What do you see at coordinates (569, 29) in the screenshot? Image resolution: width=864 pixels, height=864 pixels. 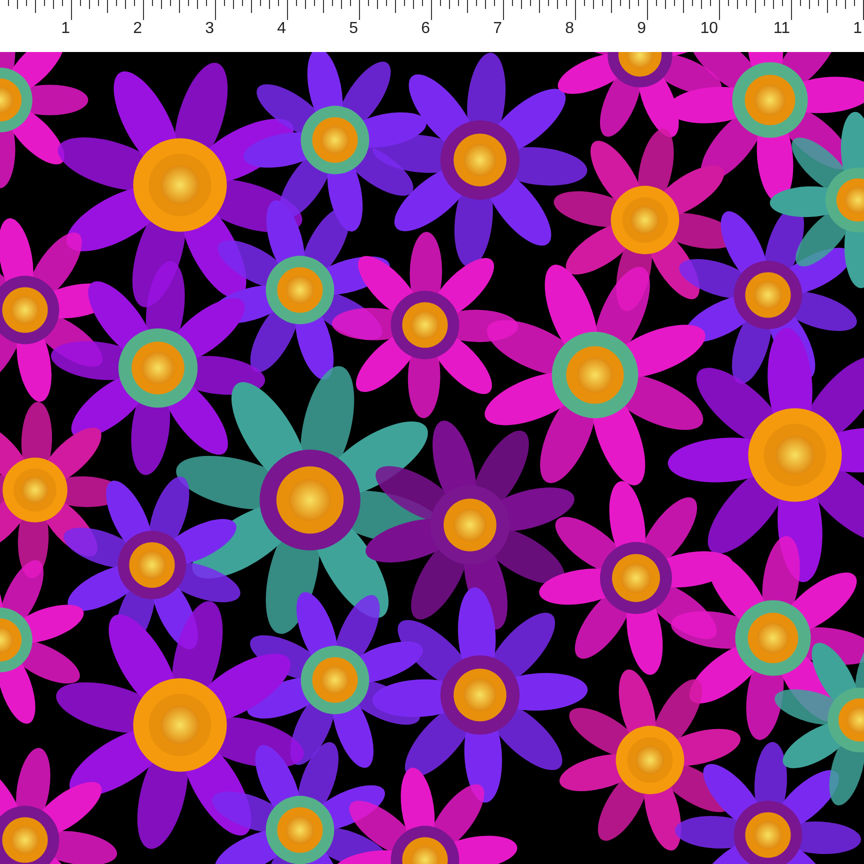 I see `ruler-number: 8` at bounding box center [569, 29].